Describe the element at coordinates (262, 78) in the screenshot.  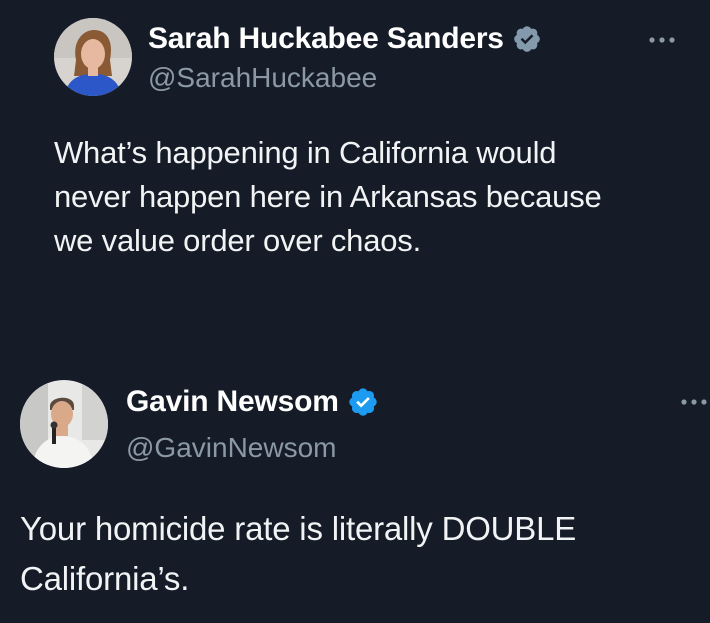
I see `handle: @SarahHuckabee` at that location.